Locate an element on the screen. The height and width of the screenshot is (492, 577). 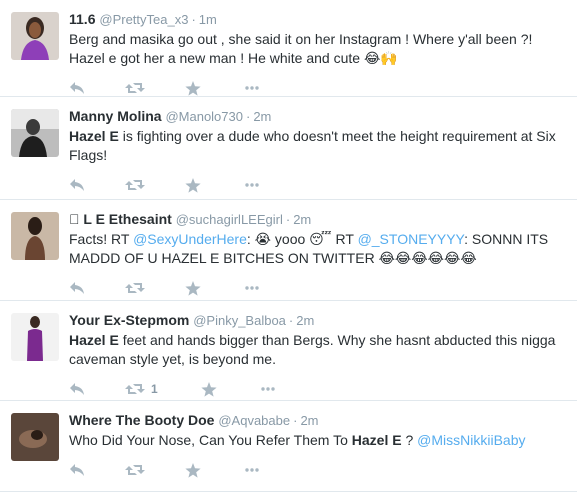
retweet-button: 1 is located at coordinates (141, 389).